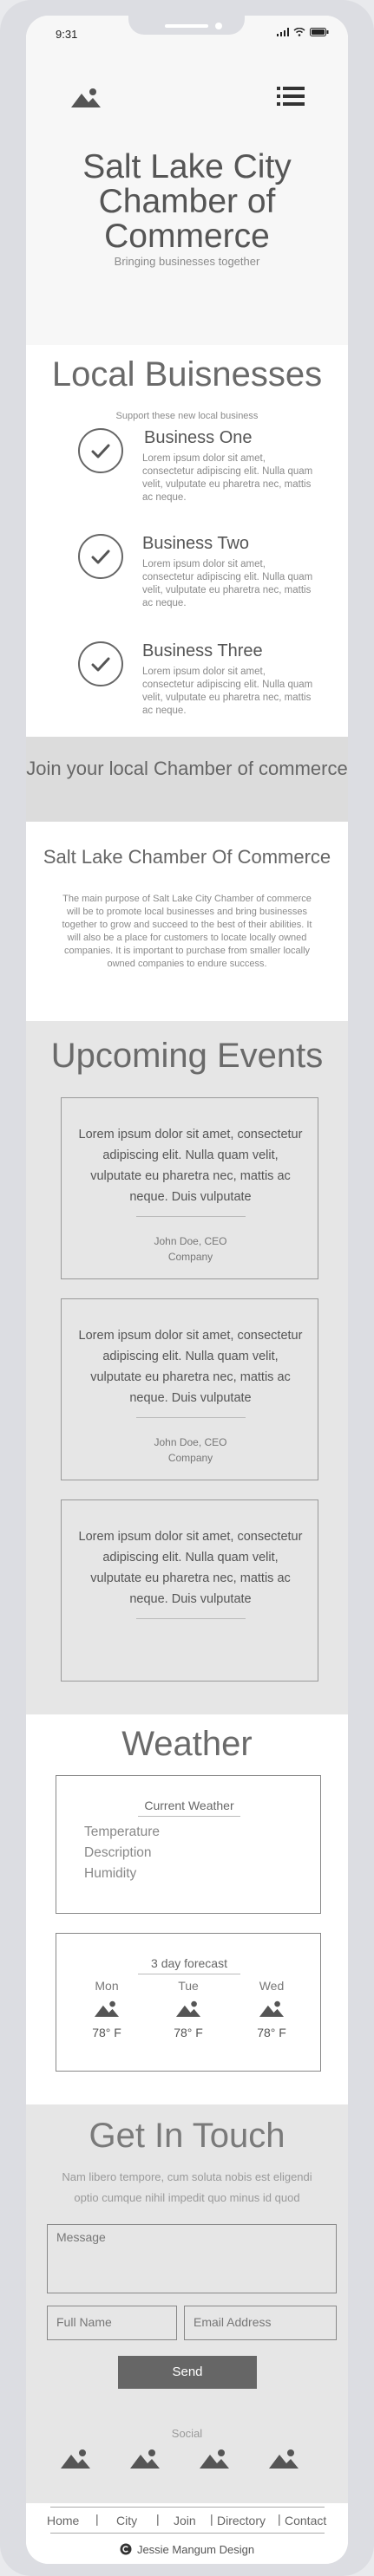 The height and width of the screenshot is (2576, 374). Describe the element at coordinates (196, 543) in the screenshot. I see `business-name: Business Two` at that location.